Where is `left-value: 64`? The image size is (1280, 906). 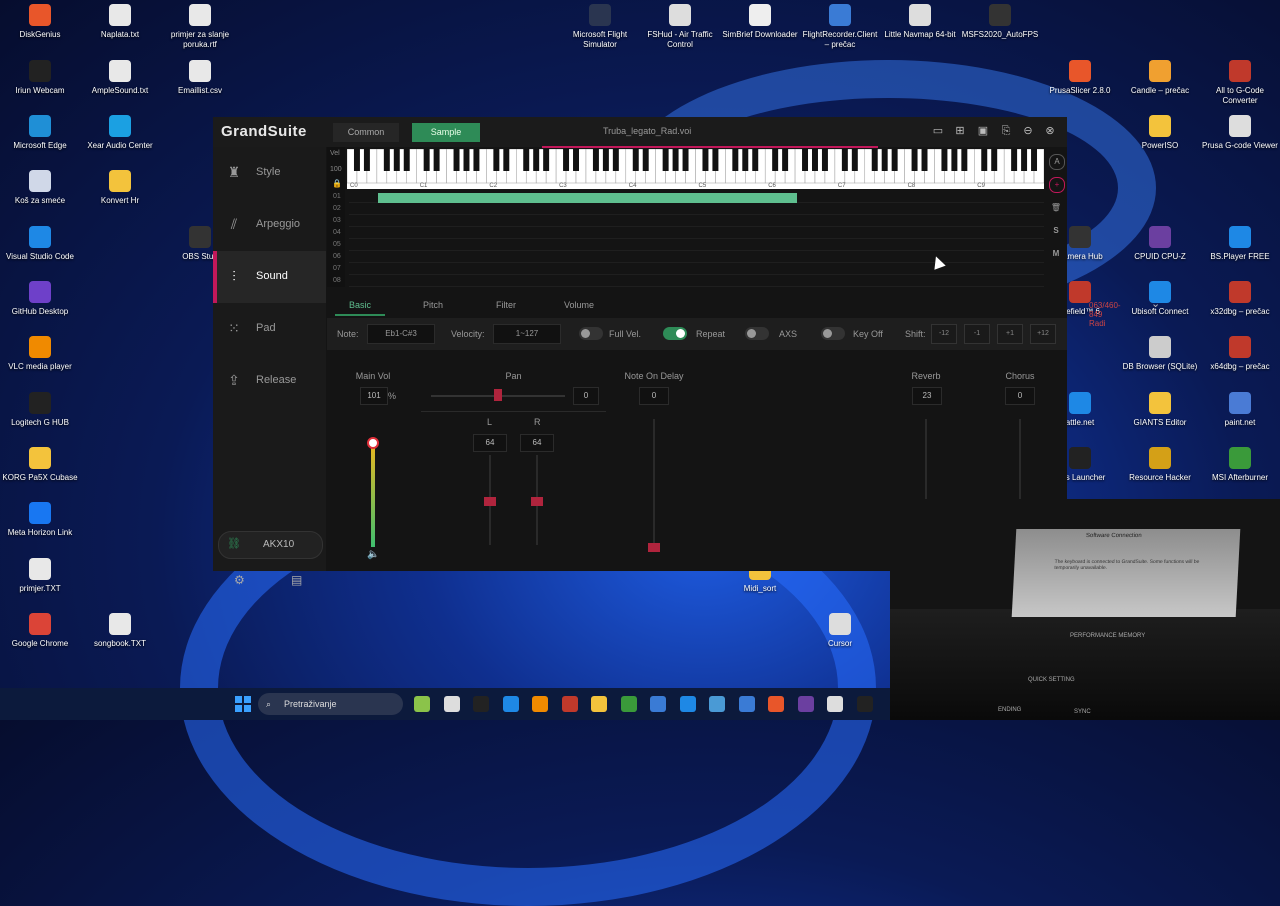 left-value: 64 is located at coordinates (490, 443).